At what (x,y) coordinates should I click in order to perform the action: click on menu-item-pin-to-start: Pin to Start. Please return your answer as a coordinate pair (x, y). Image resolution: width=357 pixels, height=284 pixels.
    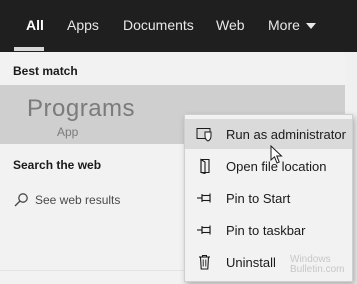
    Looking at the image, I should click on (268, 198).